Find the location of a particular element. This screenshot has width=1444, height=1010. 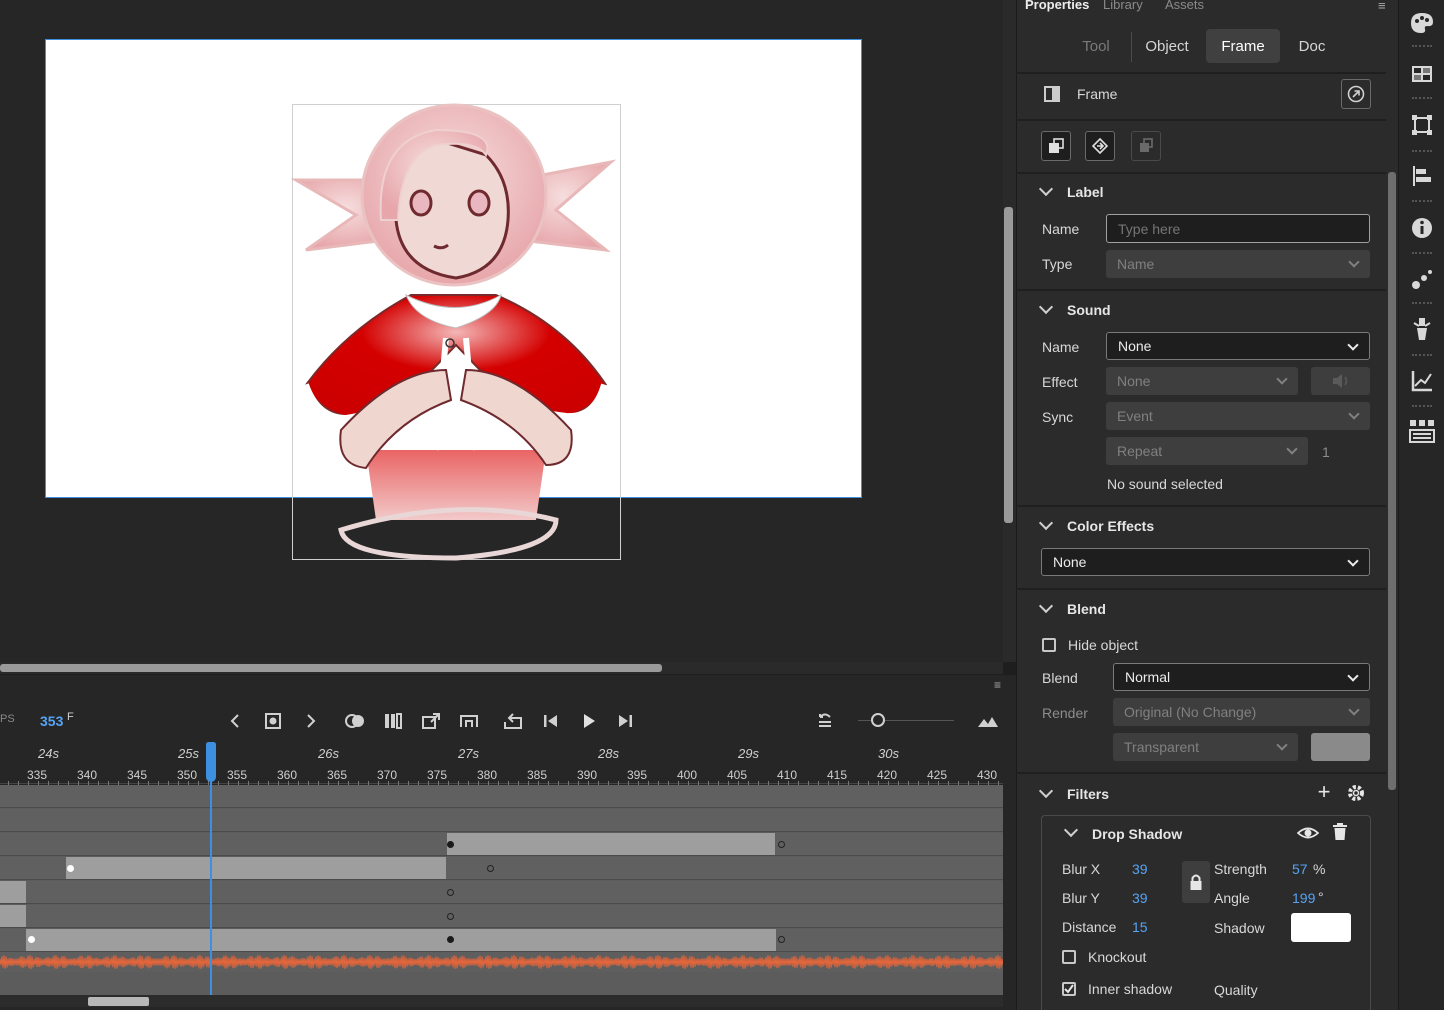

section-blend-title: Blend is located at coordinates (1086, 609).